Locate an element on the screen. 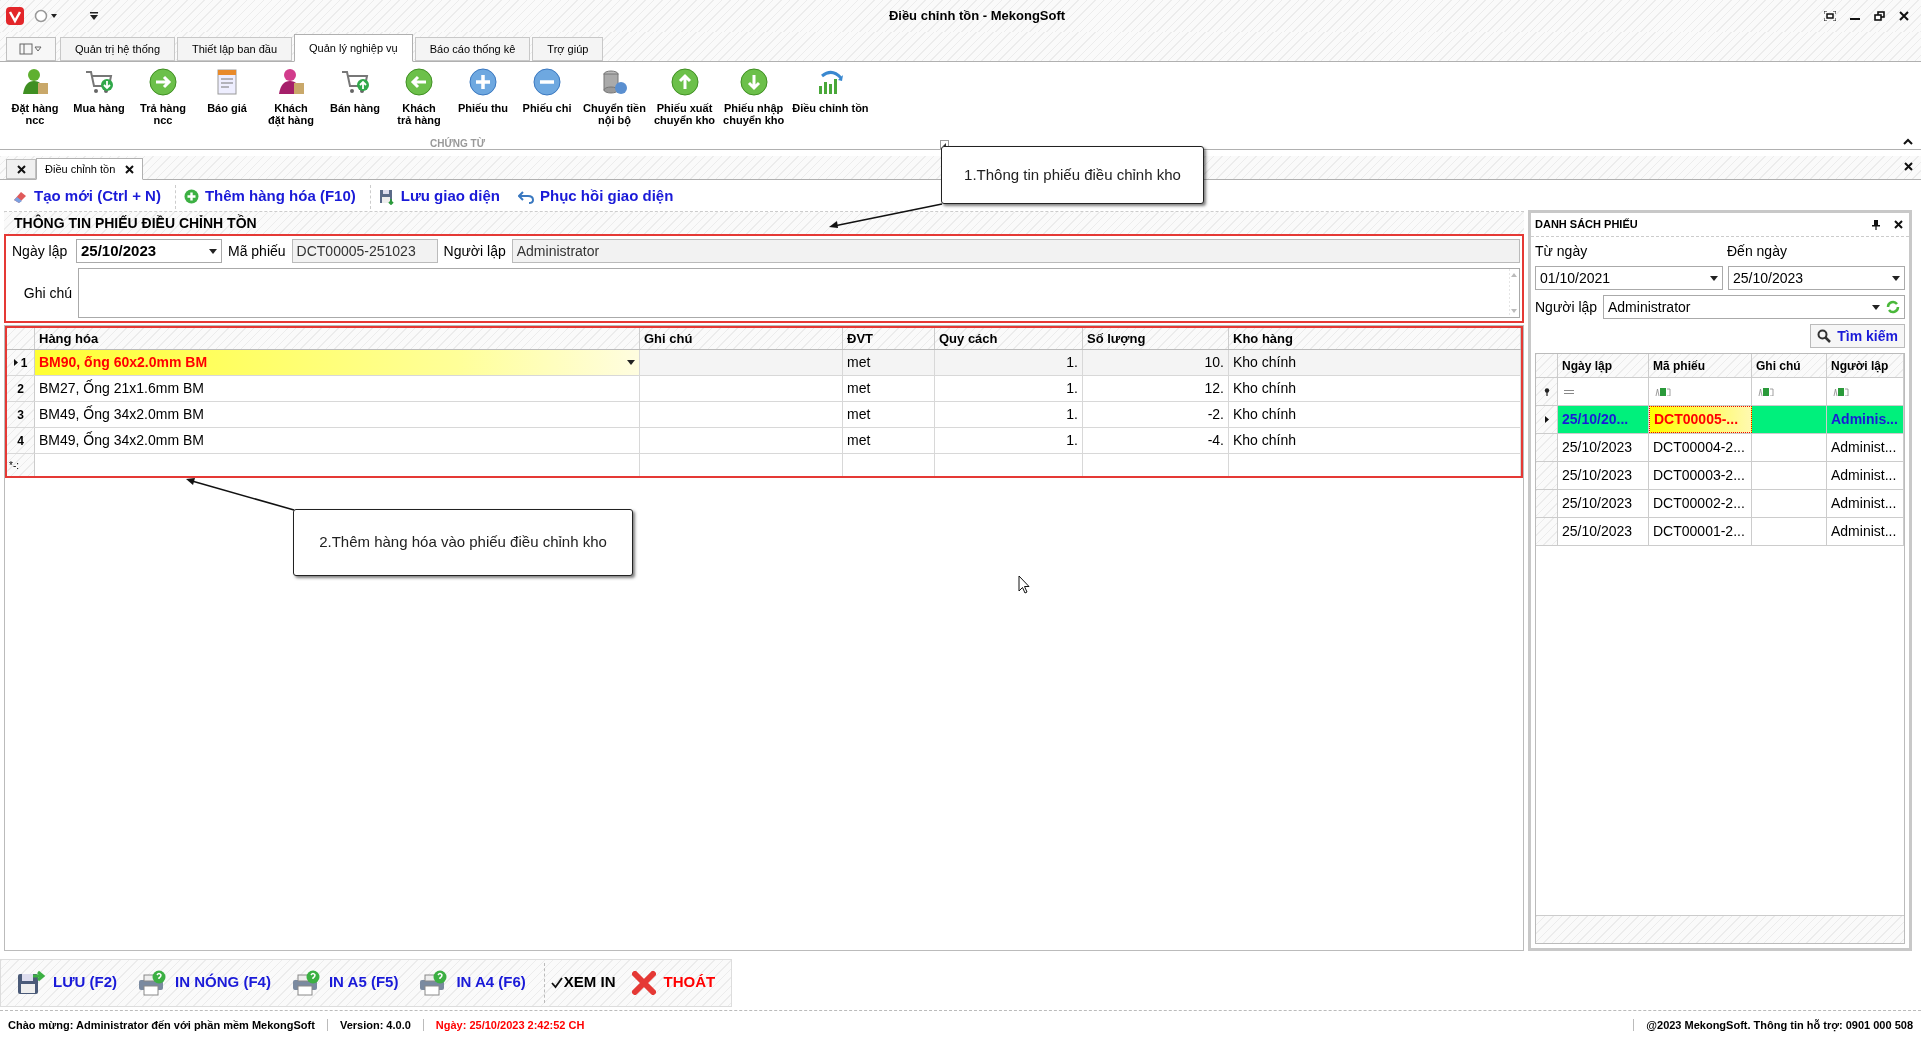  ribbon-button: Báo giá is located at coordinates (227, 90).